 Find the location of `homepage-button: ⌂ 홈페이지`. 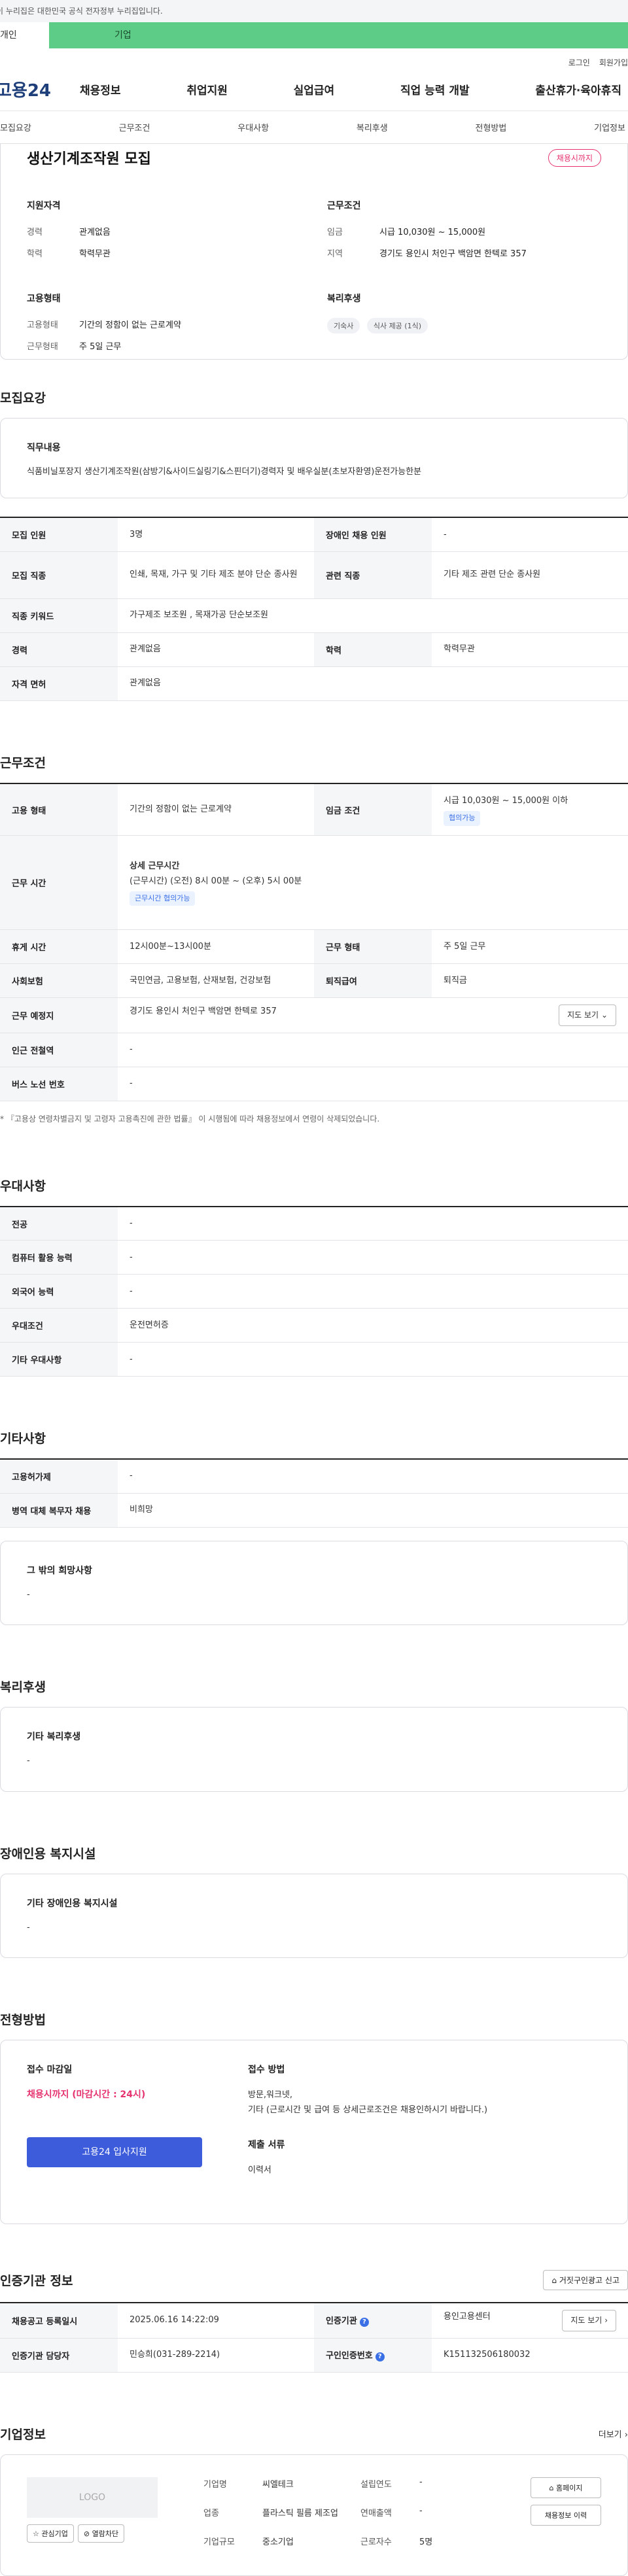

homepage-button: ⌂ 홈페이지 is located at coordinates (566, 2488).